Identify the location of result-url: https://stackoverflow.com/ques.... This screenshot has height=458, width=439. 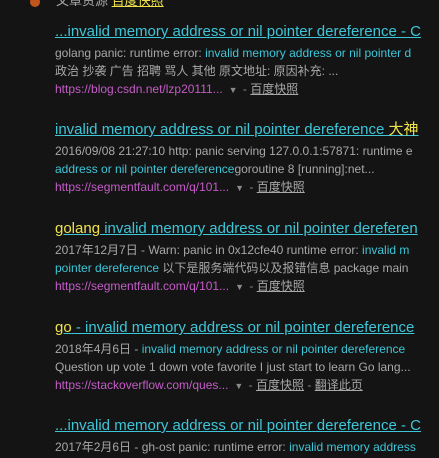
(141, 385).